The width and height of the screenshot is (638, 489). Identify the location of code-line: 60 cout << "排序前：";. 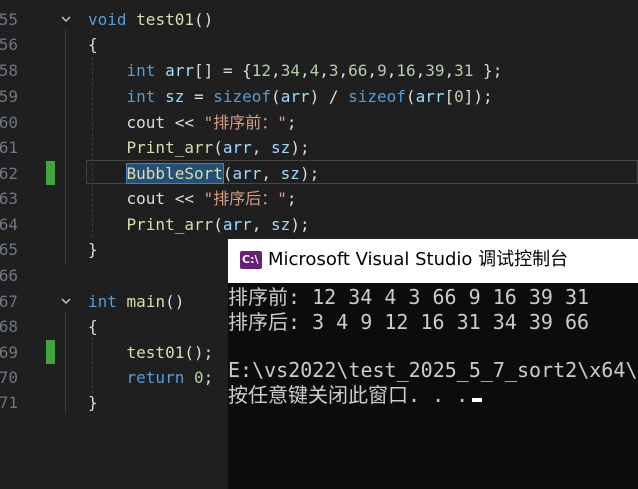
(319, 122).